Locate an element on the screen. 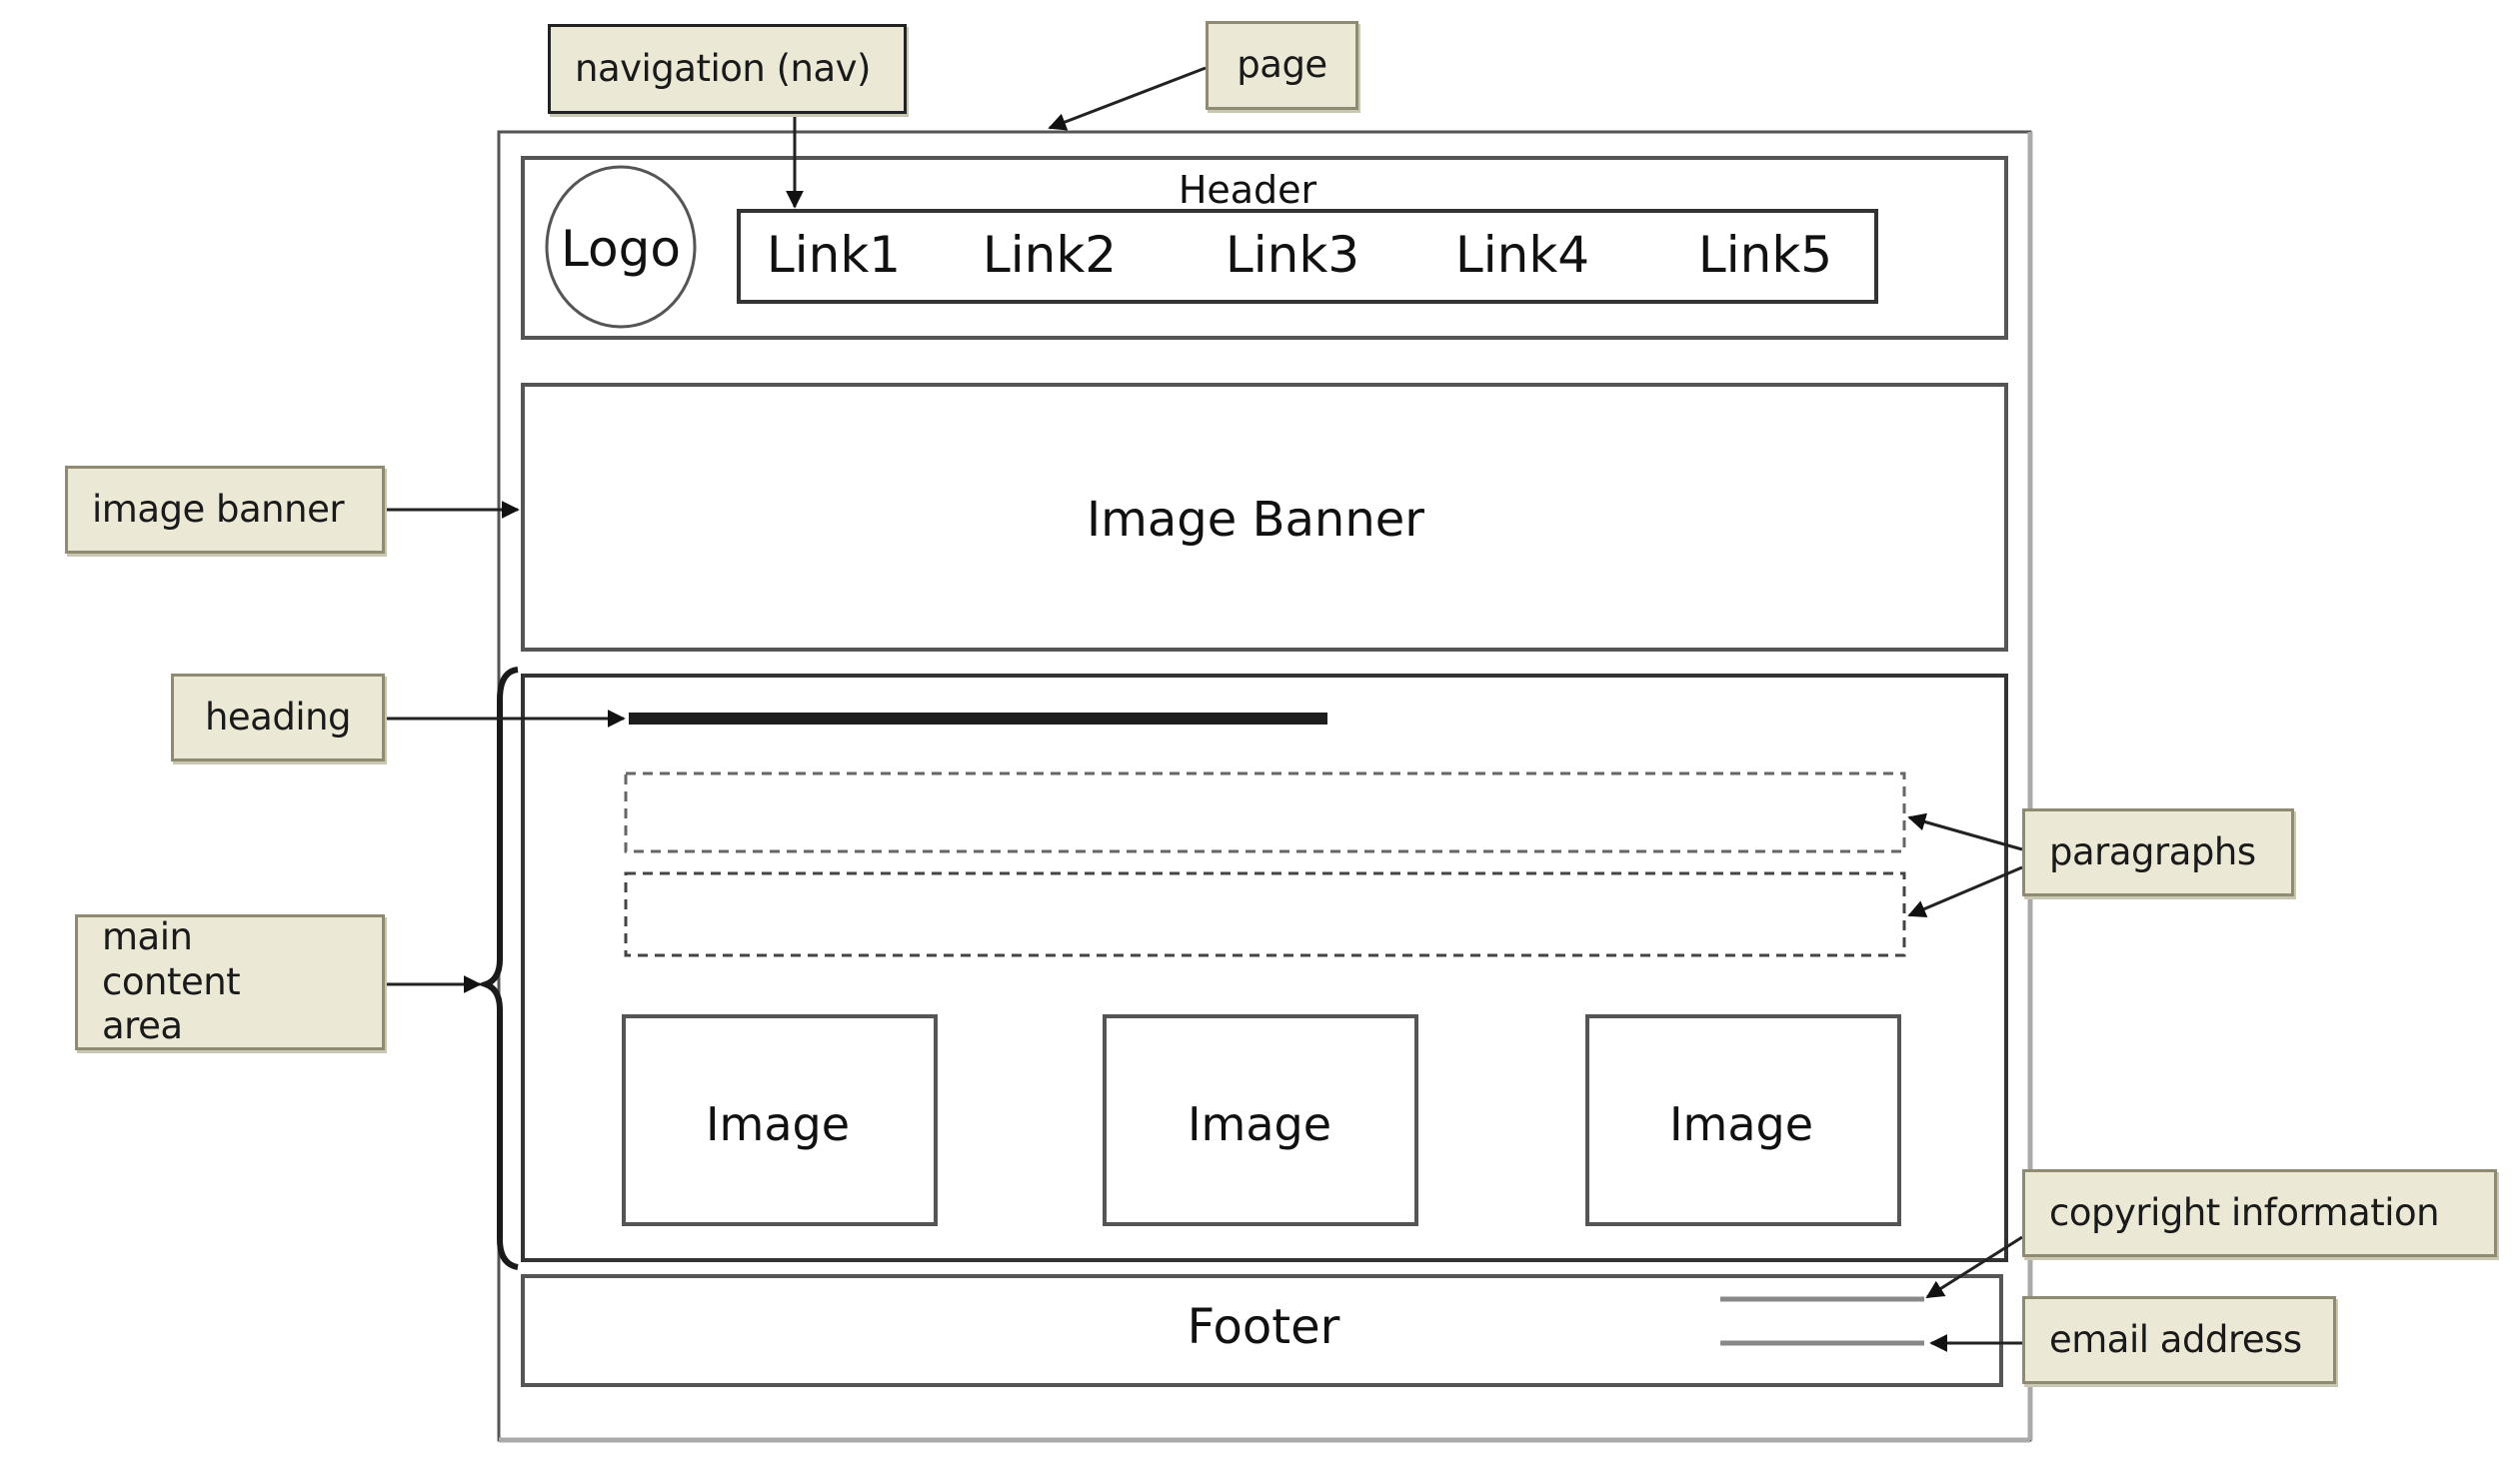  page-arrow is located at coordinates (1127, 98).